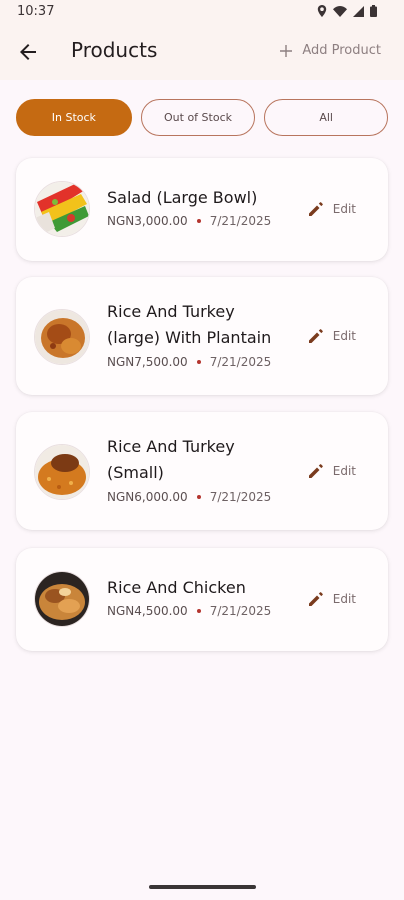 The image size is (404, 900). Describe the element at coordinates (341, 50) in the screenshot. I see `add-product-label: Add Product` at that location.